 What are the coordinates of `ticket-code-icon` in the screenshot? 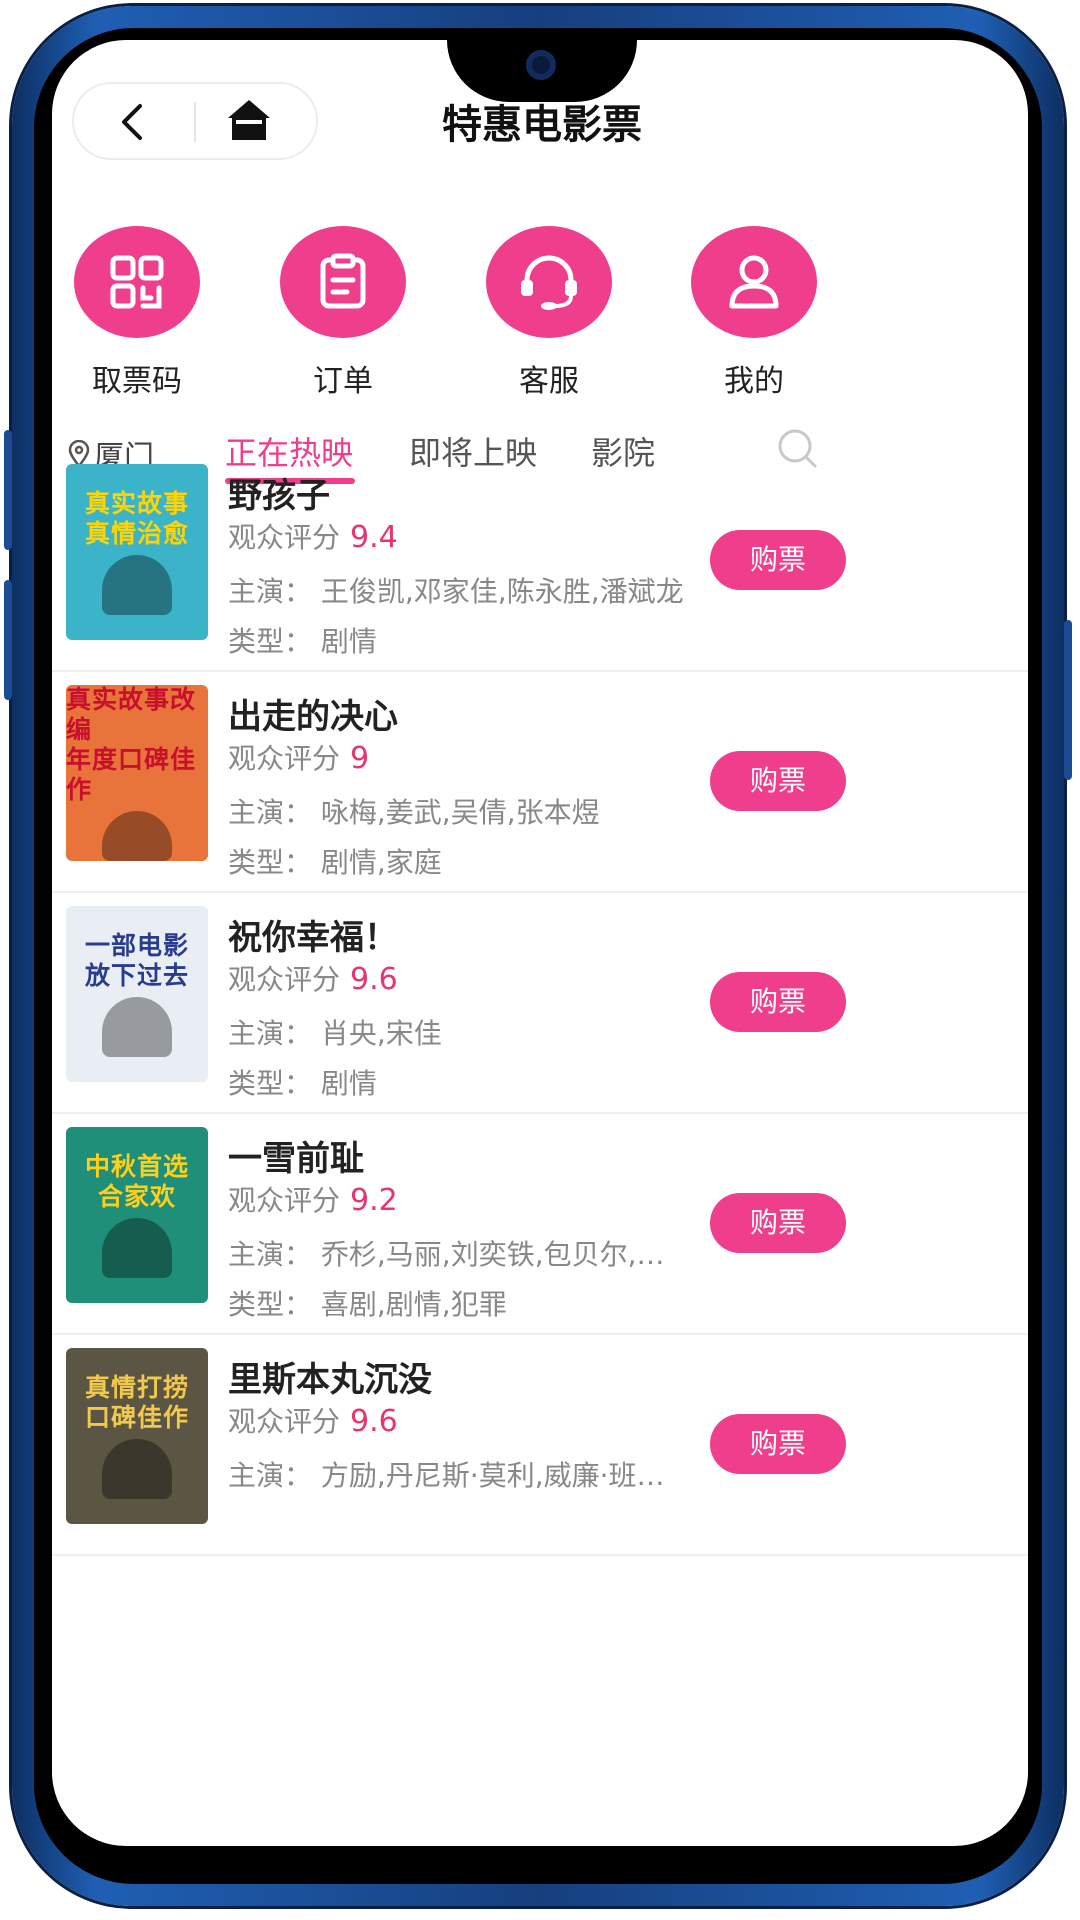 It's located at (137, 282).